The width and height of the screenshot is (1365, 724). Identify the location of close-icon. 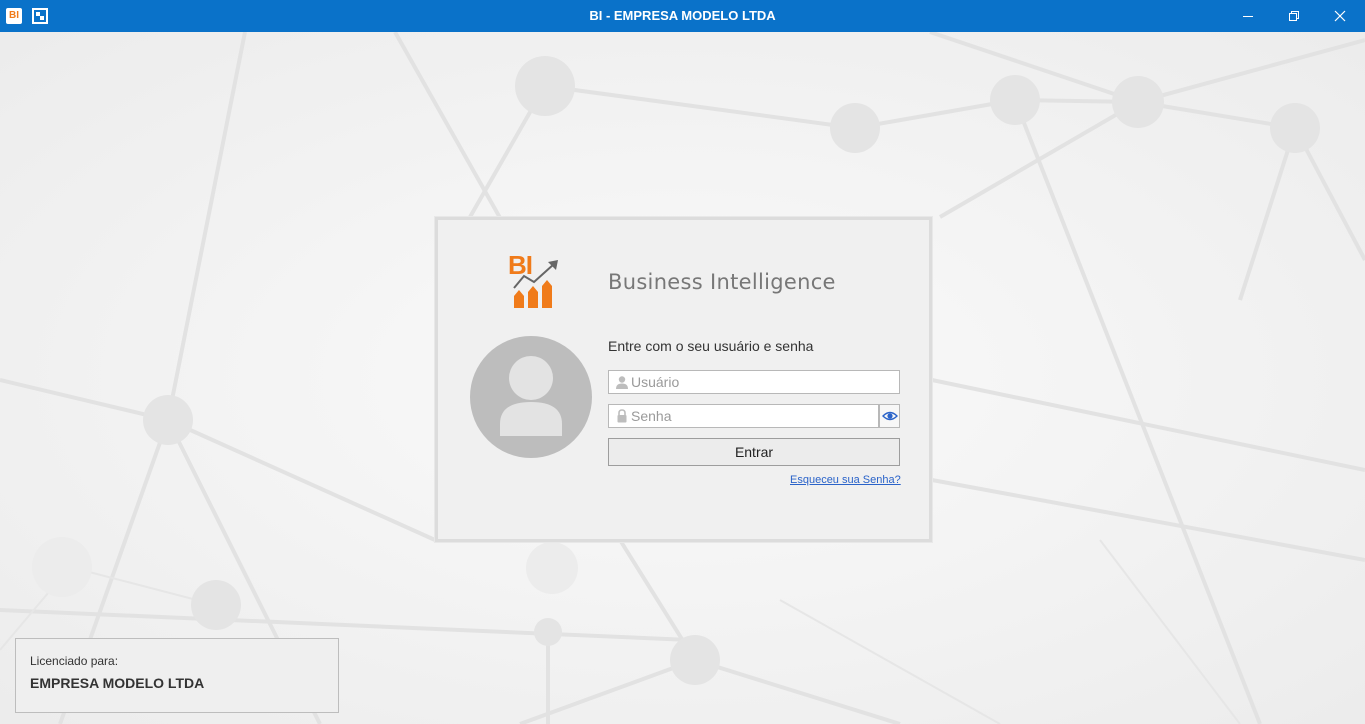
(1340, 16).